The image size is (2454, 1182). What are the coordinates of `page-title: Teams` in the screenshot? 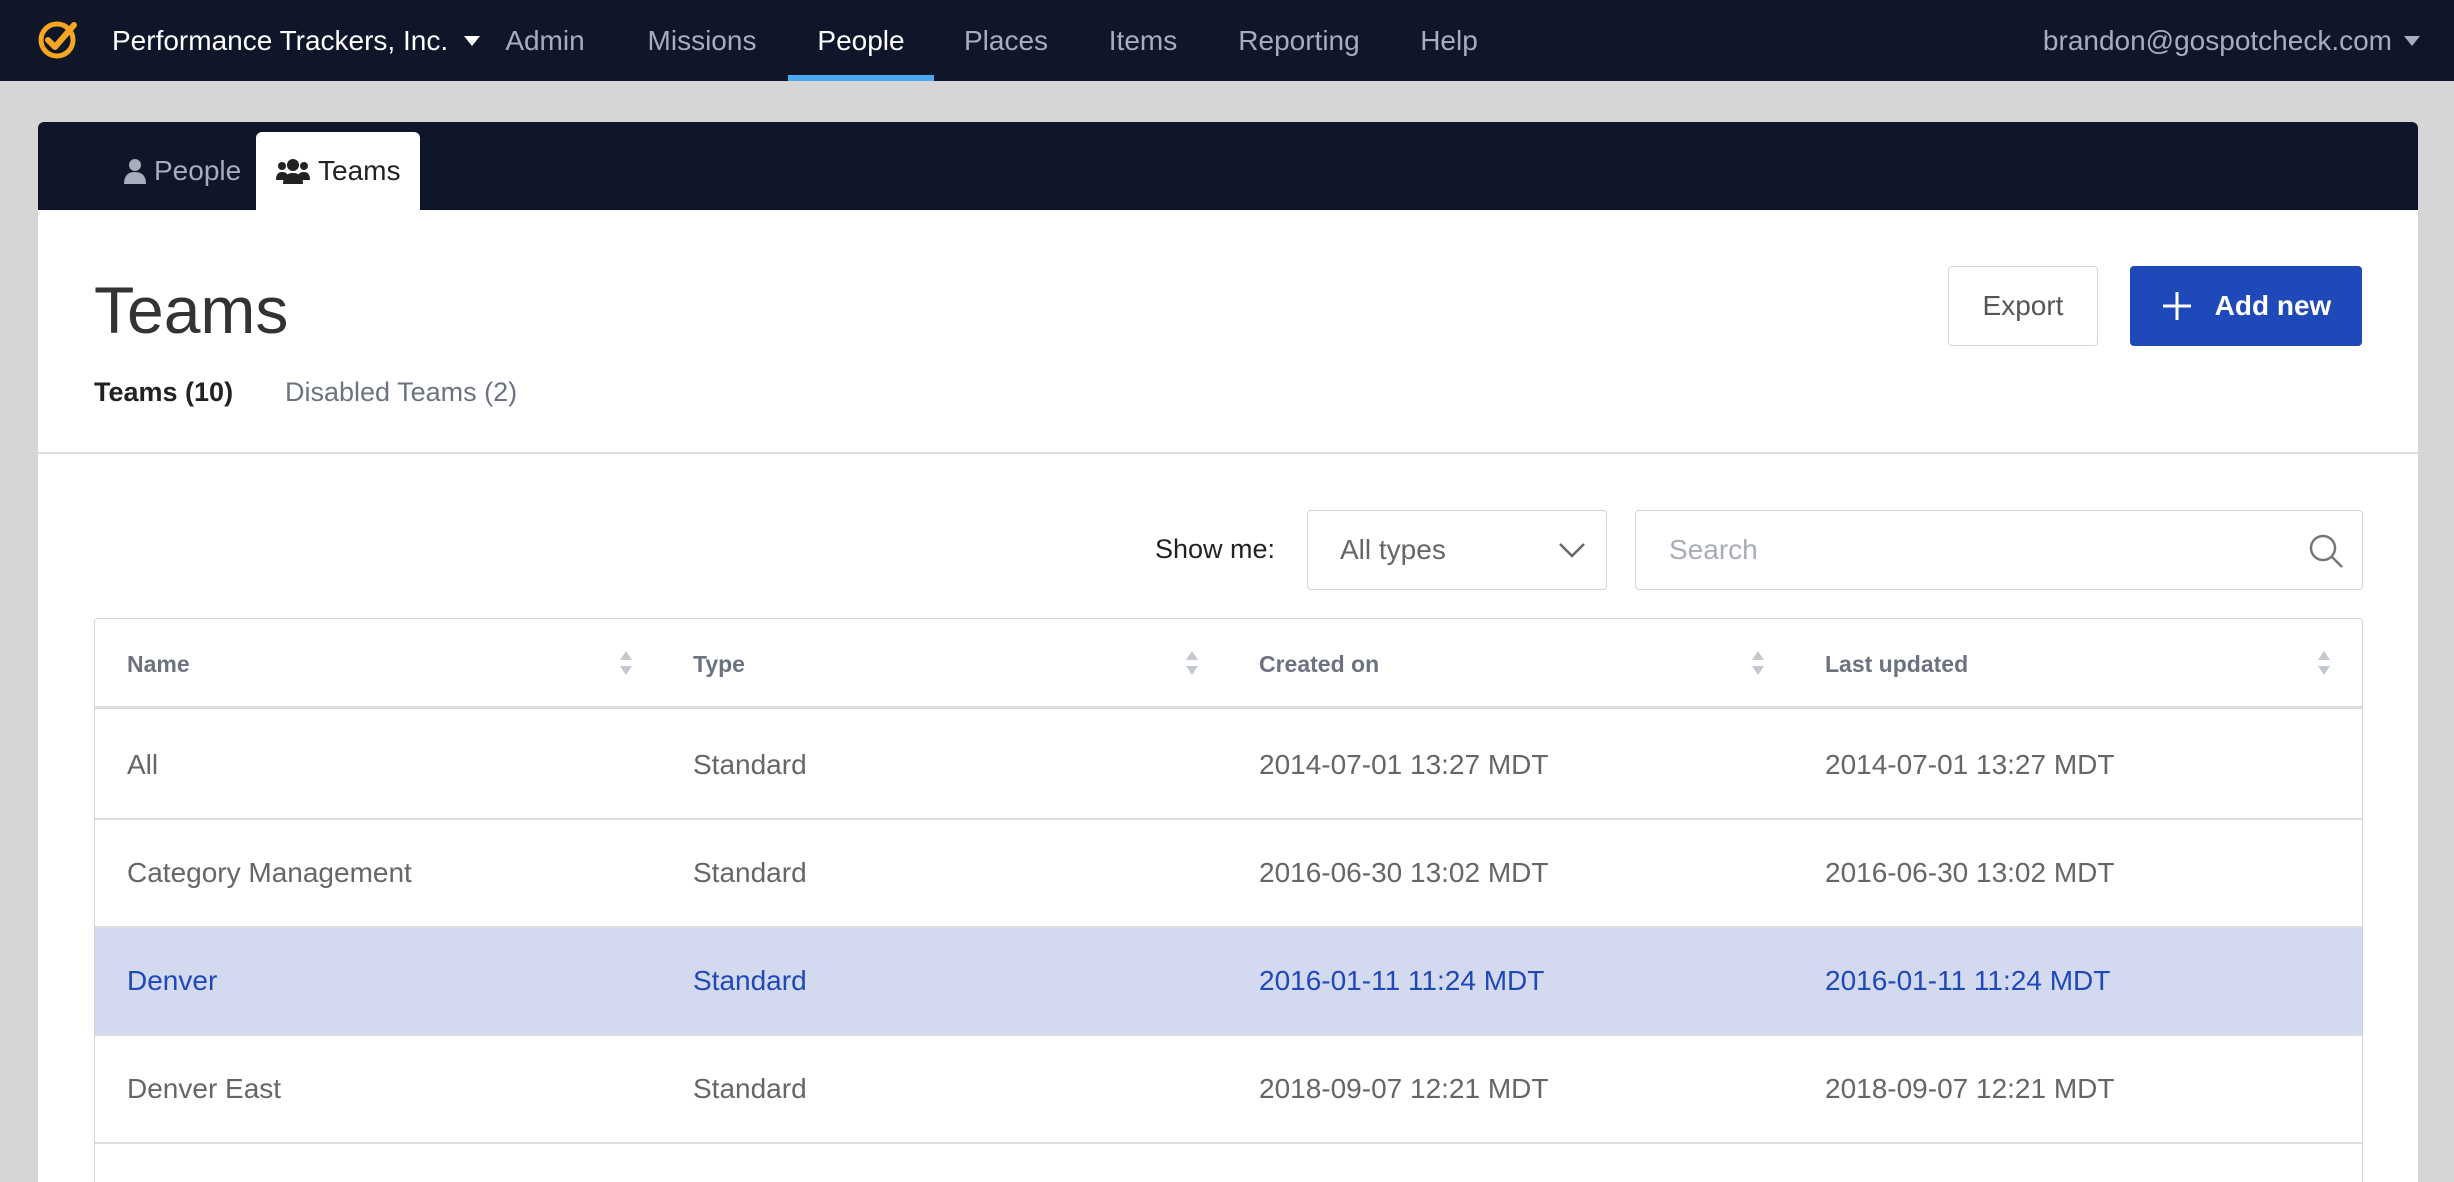 It's located at (191, 310).